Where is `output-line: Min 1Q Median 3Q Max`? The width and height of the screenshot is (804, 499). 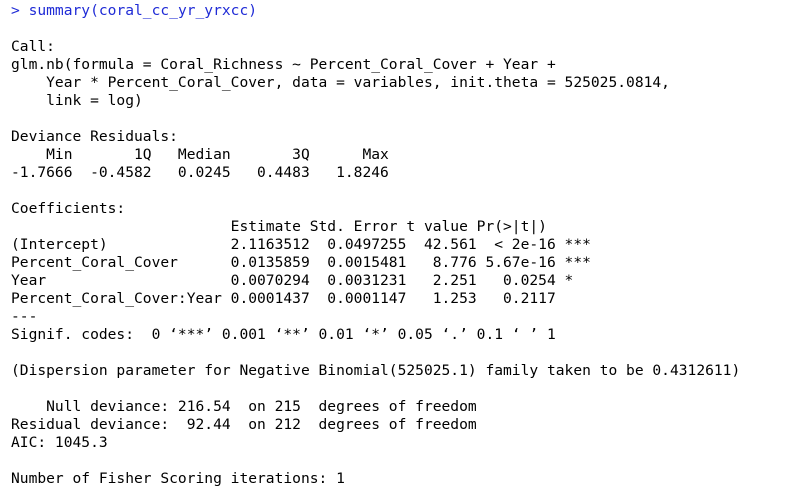
output-line: Min 1Q Median 3Q Max is located at coordinates (200, 154).